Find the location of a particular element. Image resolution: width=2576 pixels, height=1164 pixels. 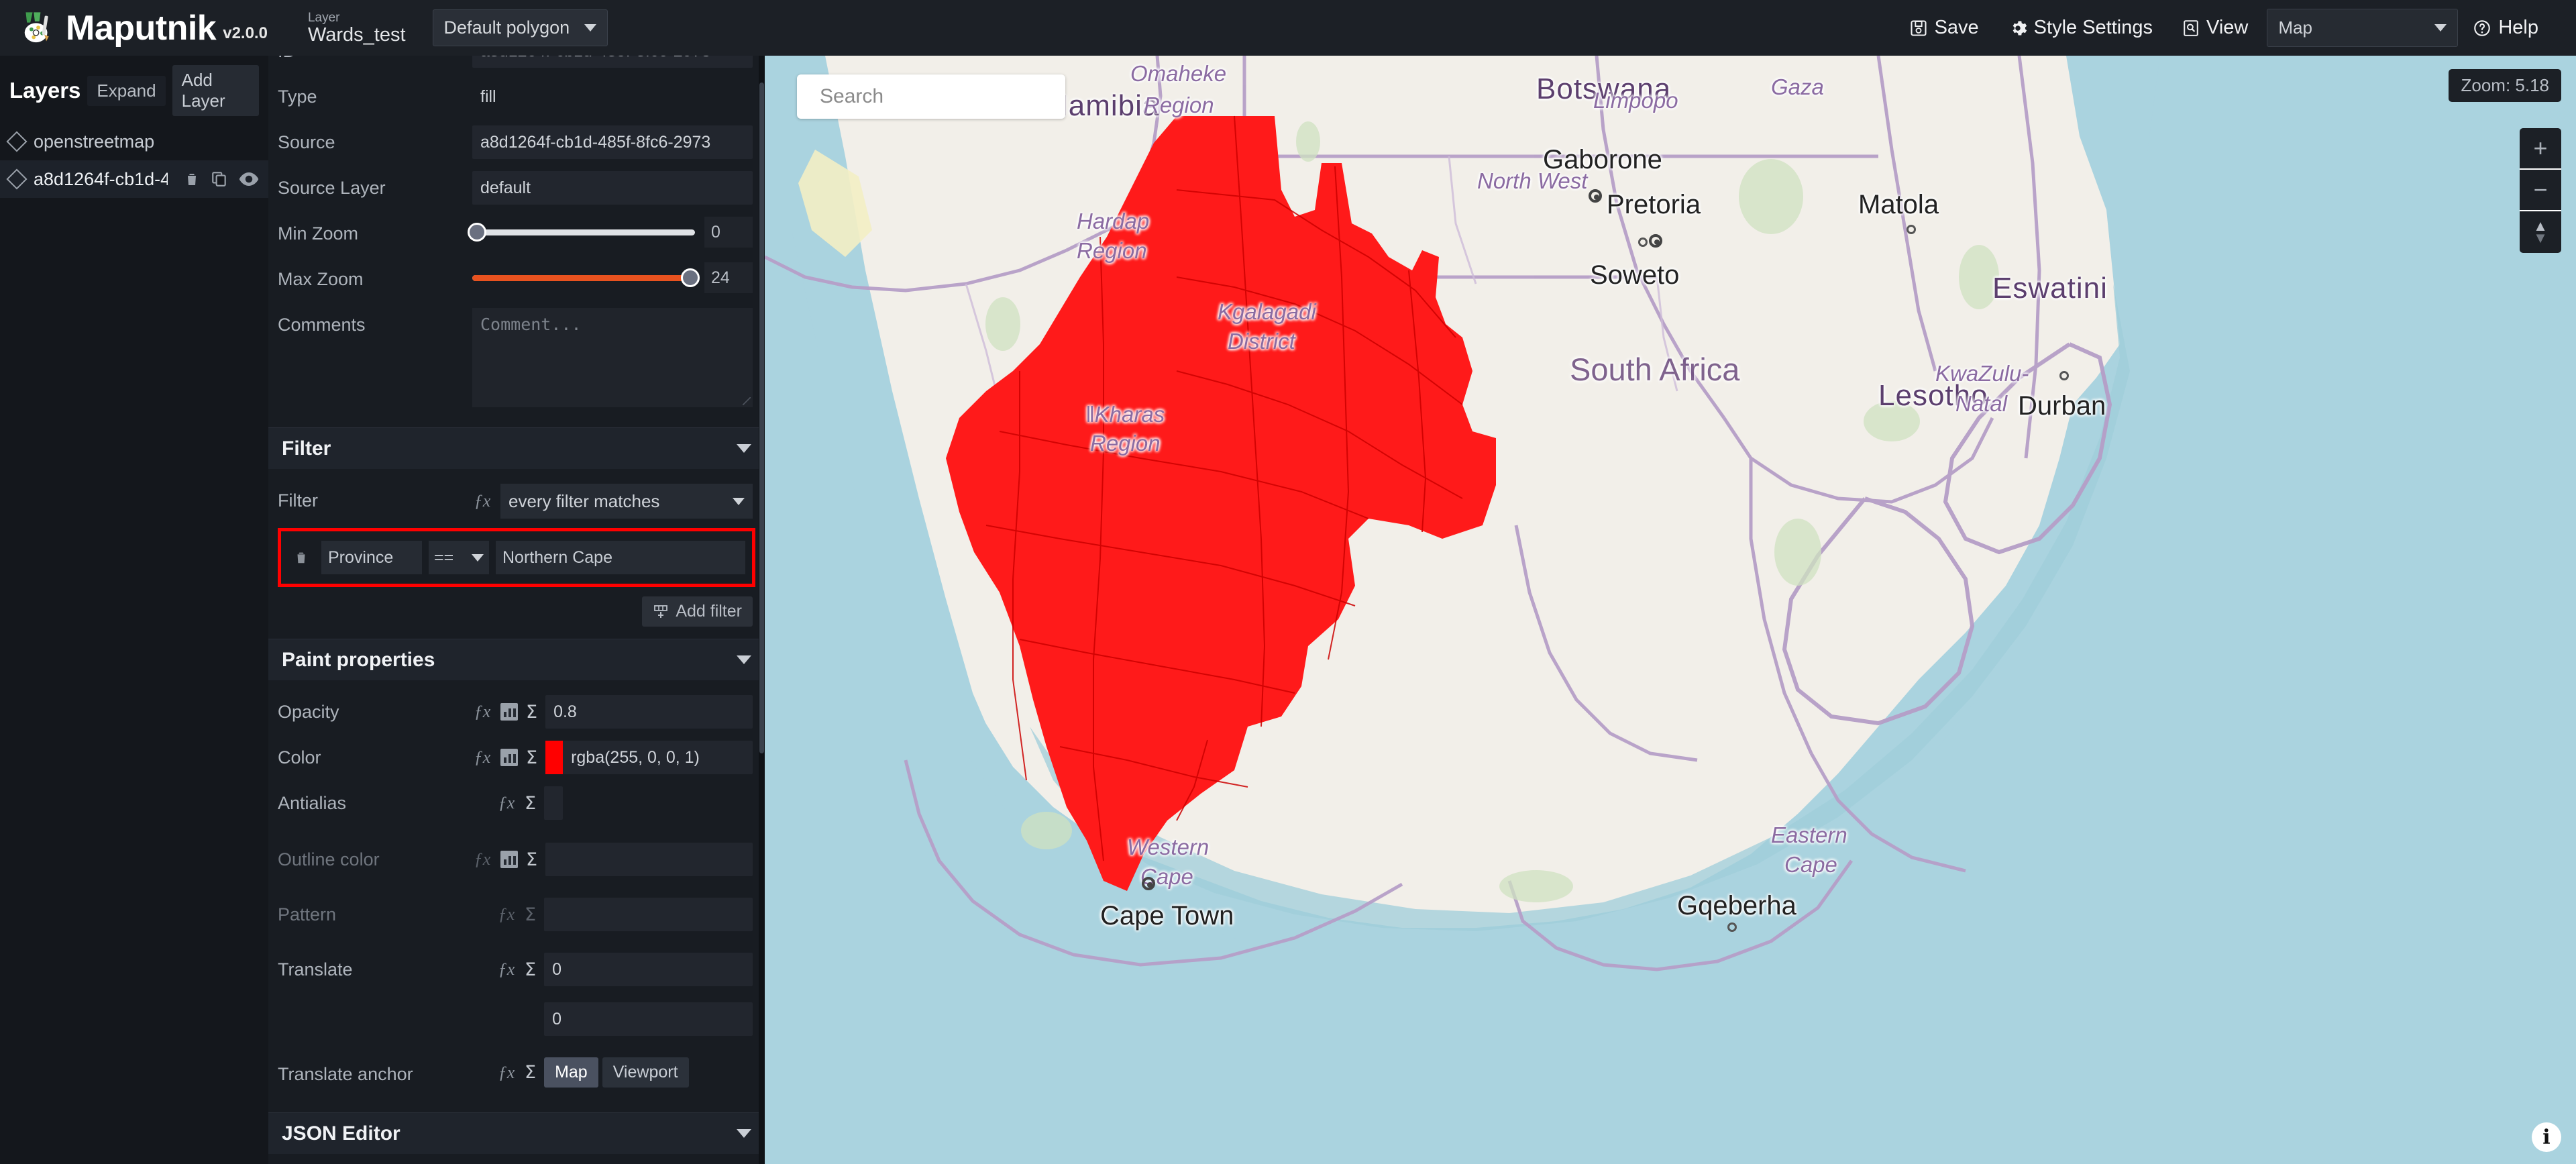

filter-rule-row: Province == Northern Cape is located at coordinates (516, 557).